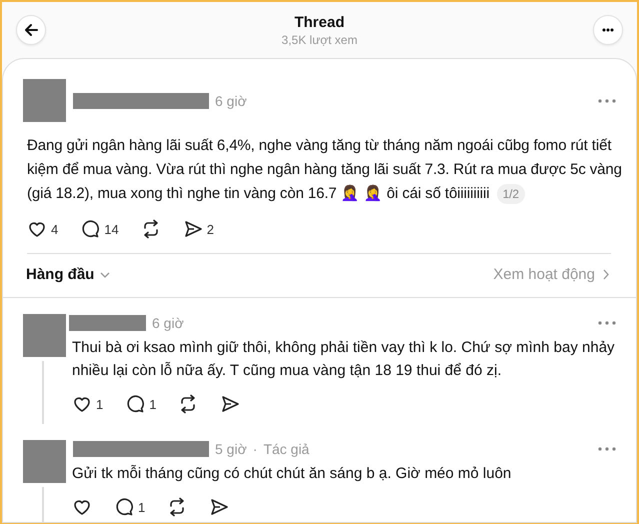 This screenshot has height=524, width=639. I want to click on reply-time: 6 giờ, so click(168, 323).